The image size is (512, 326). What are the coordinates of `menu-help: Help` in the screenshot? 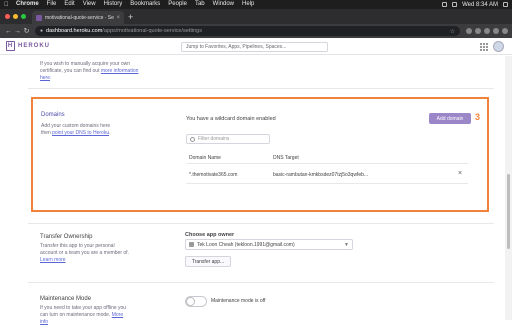 It's located at (248, 4).